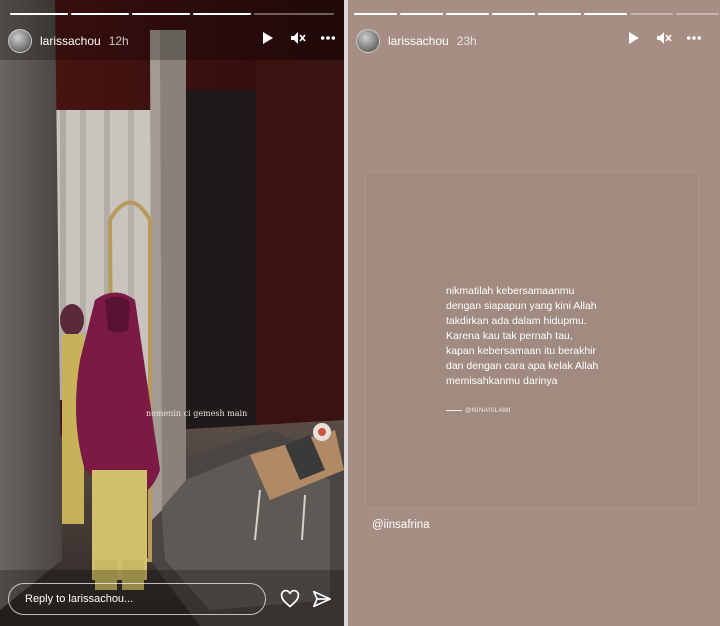 This screenshot has height=626, width=720. I want to click on story-header: larissachou 12h, so click(68, 41).